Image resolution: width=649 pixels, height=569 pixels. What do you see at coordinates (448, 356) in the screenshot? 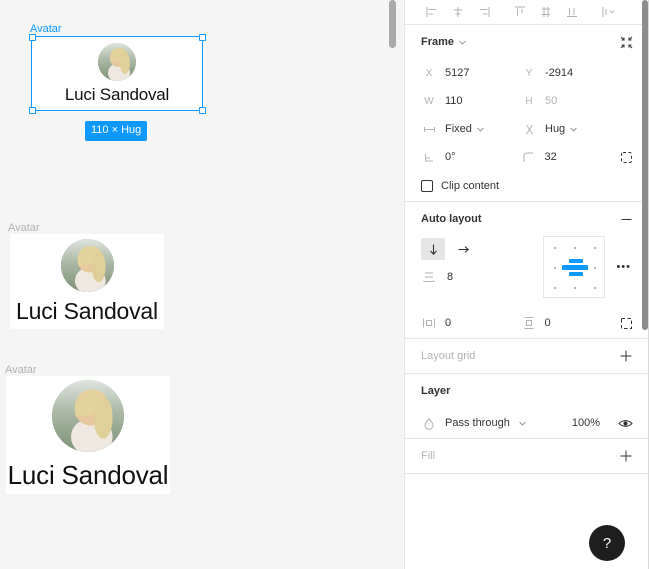
I see `layout-grid-title: Layout grid` at bounding box center [448, 356].